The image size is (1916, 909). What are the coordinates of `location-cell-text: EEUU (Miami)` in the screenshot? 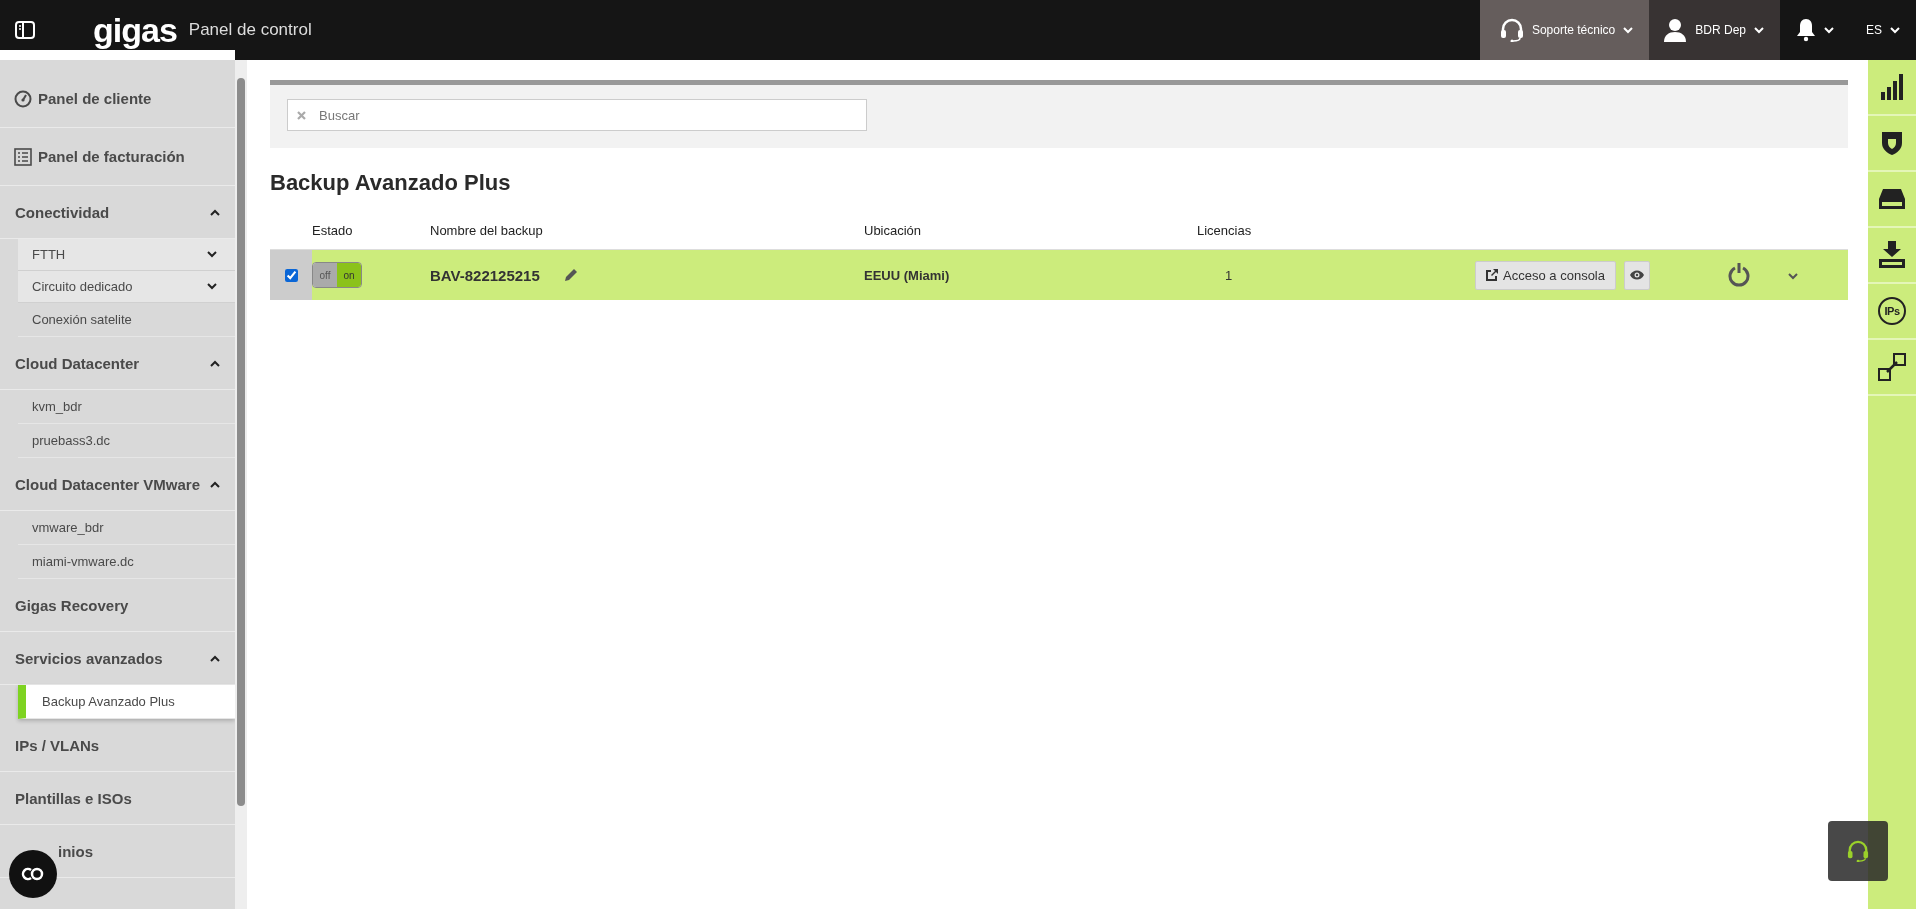 It's located at (907, 275).